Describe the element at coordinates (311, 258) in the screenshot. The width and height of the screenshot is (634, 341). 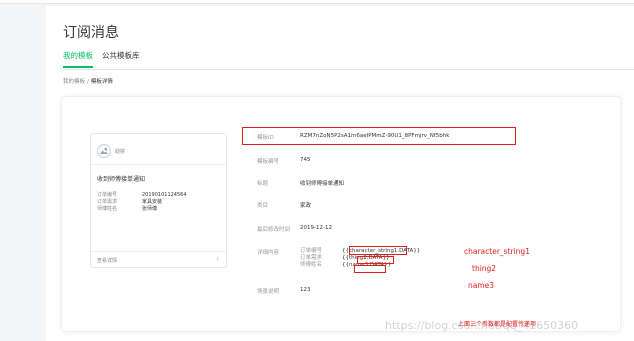
I see `detail-key: 订单需求` at that location.